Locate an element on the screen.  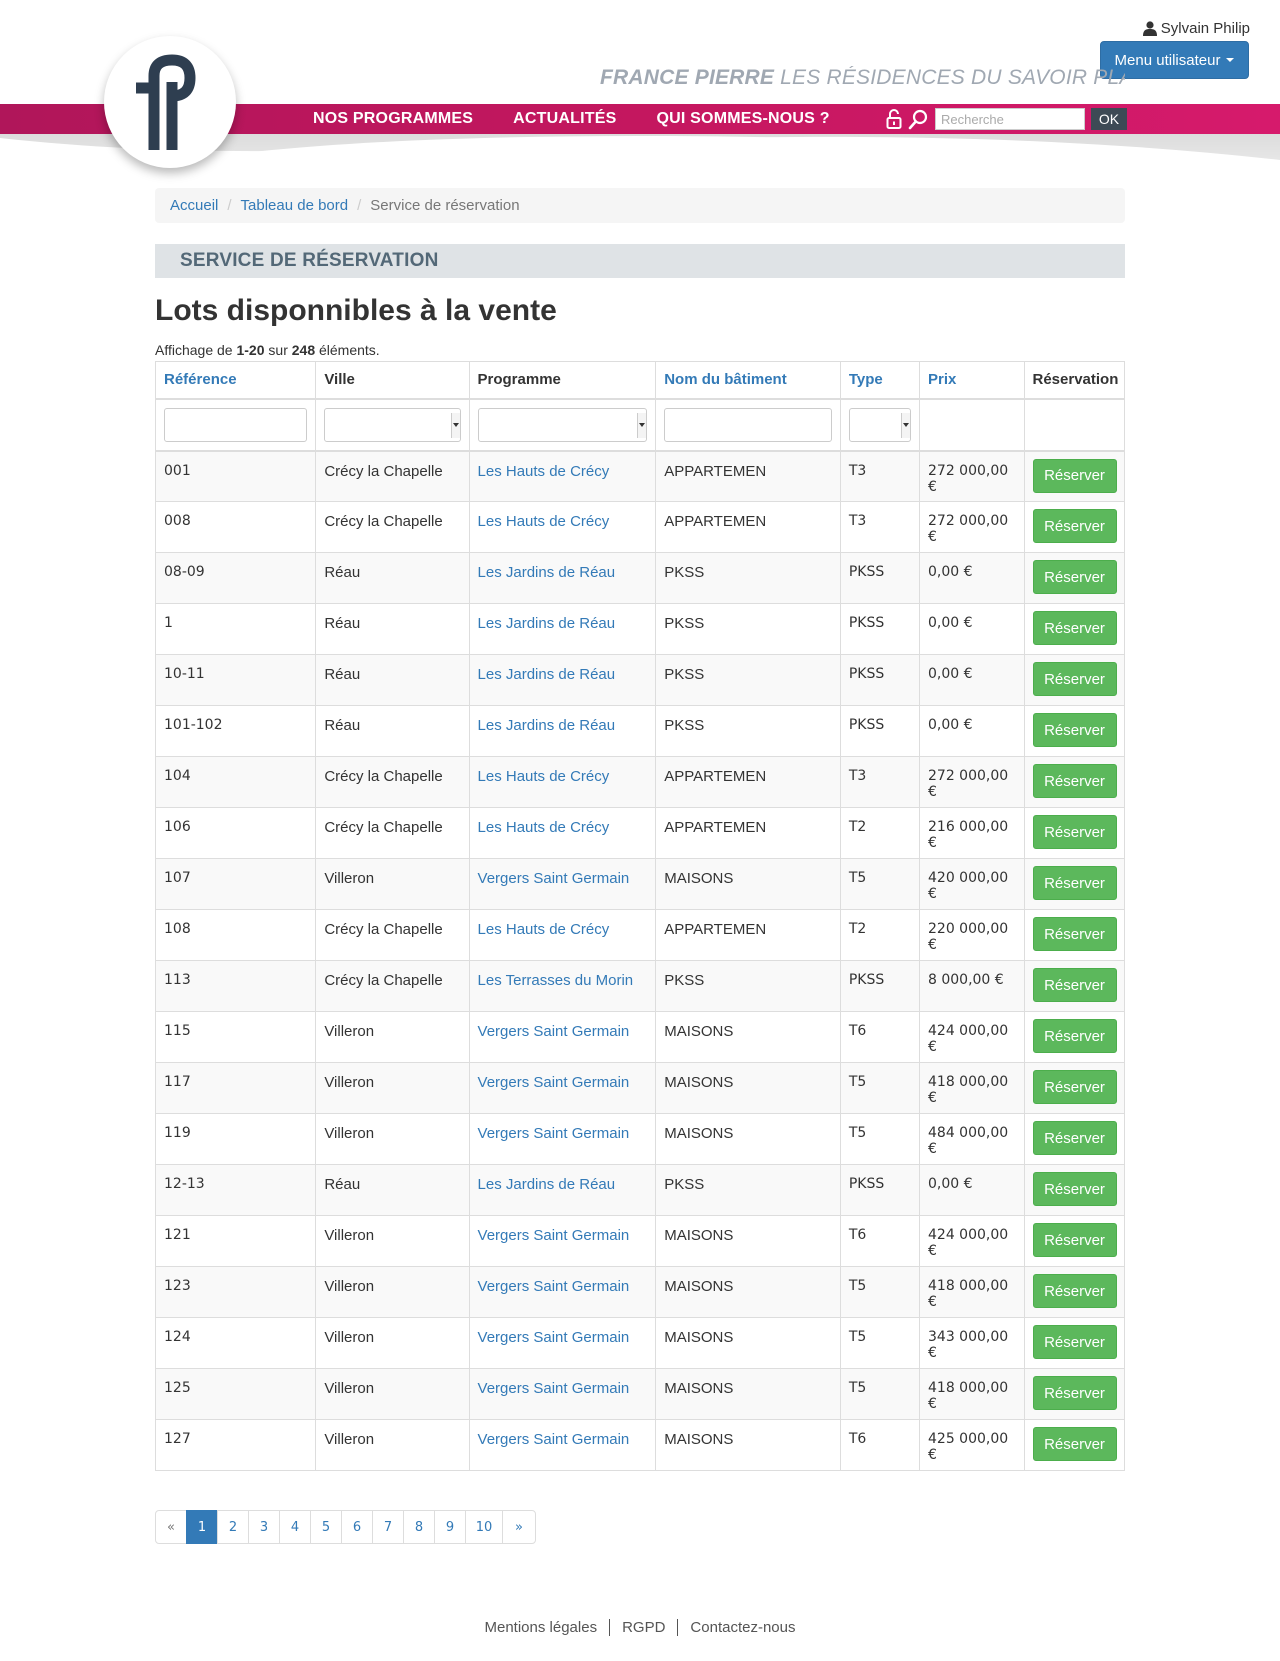
lock-icon is located at coordinates (894, 119).